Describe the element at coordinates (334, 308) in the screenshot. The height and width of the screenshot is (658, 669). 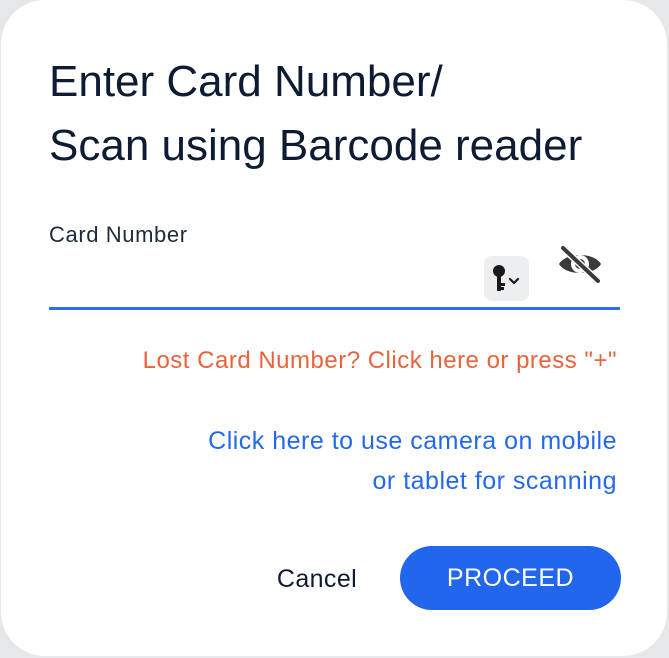
I see `card-number-underline` at that location.